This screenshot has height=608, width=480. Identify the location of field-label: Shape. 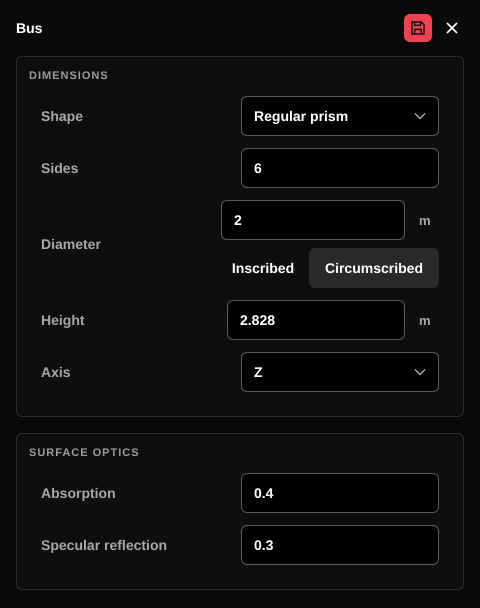
(62, 116).